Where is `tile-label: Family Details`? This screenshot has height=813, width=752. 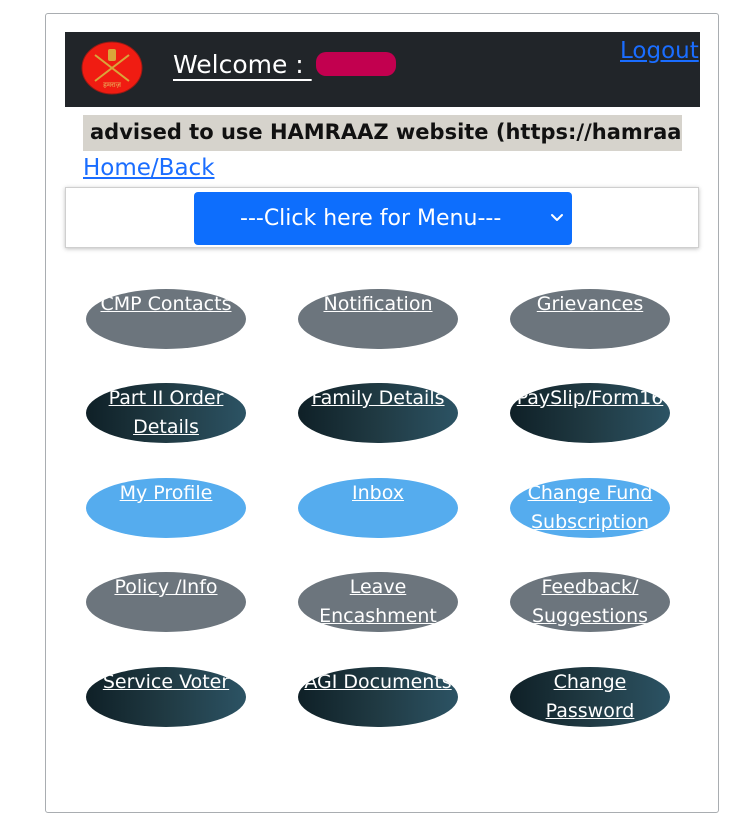
tile-label: Family Details is located at coordinates (377, 398).